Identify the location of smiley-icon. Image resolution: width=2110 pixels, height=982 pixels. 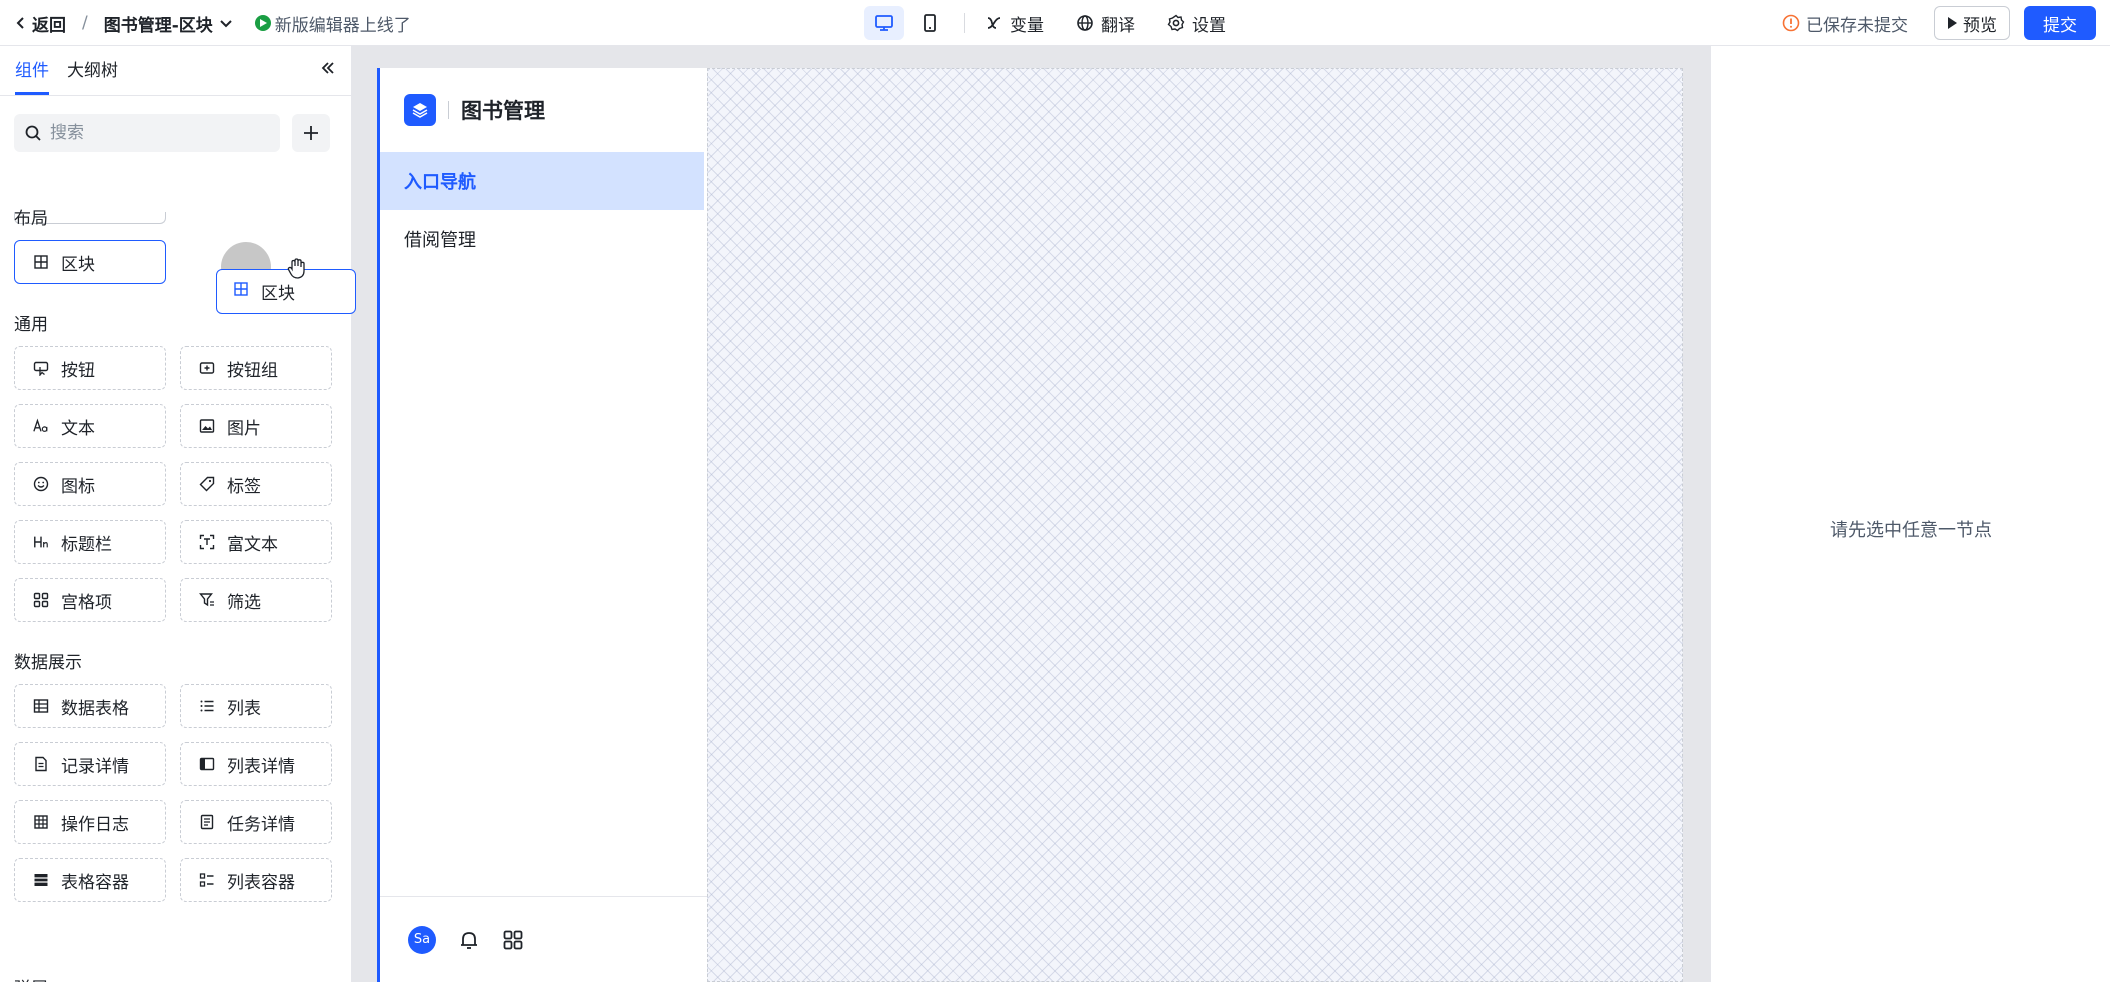
(41, 484).